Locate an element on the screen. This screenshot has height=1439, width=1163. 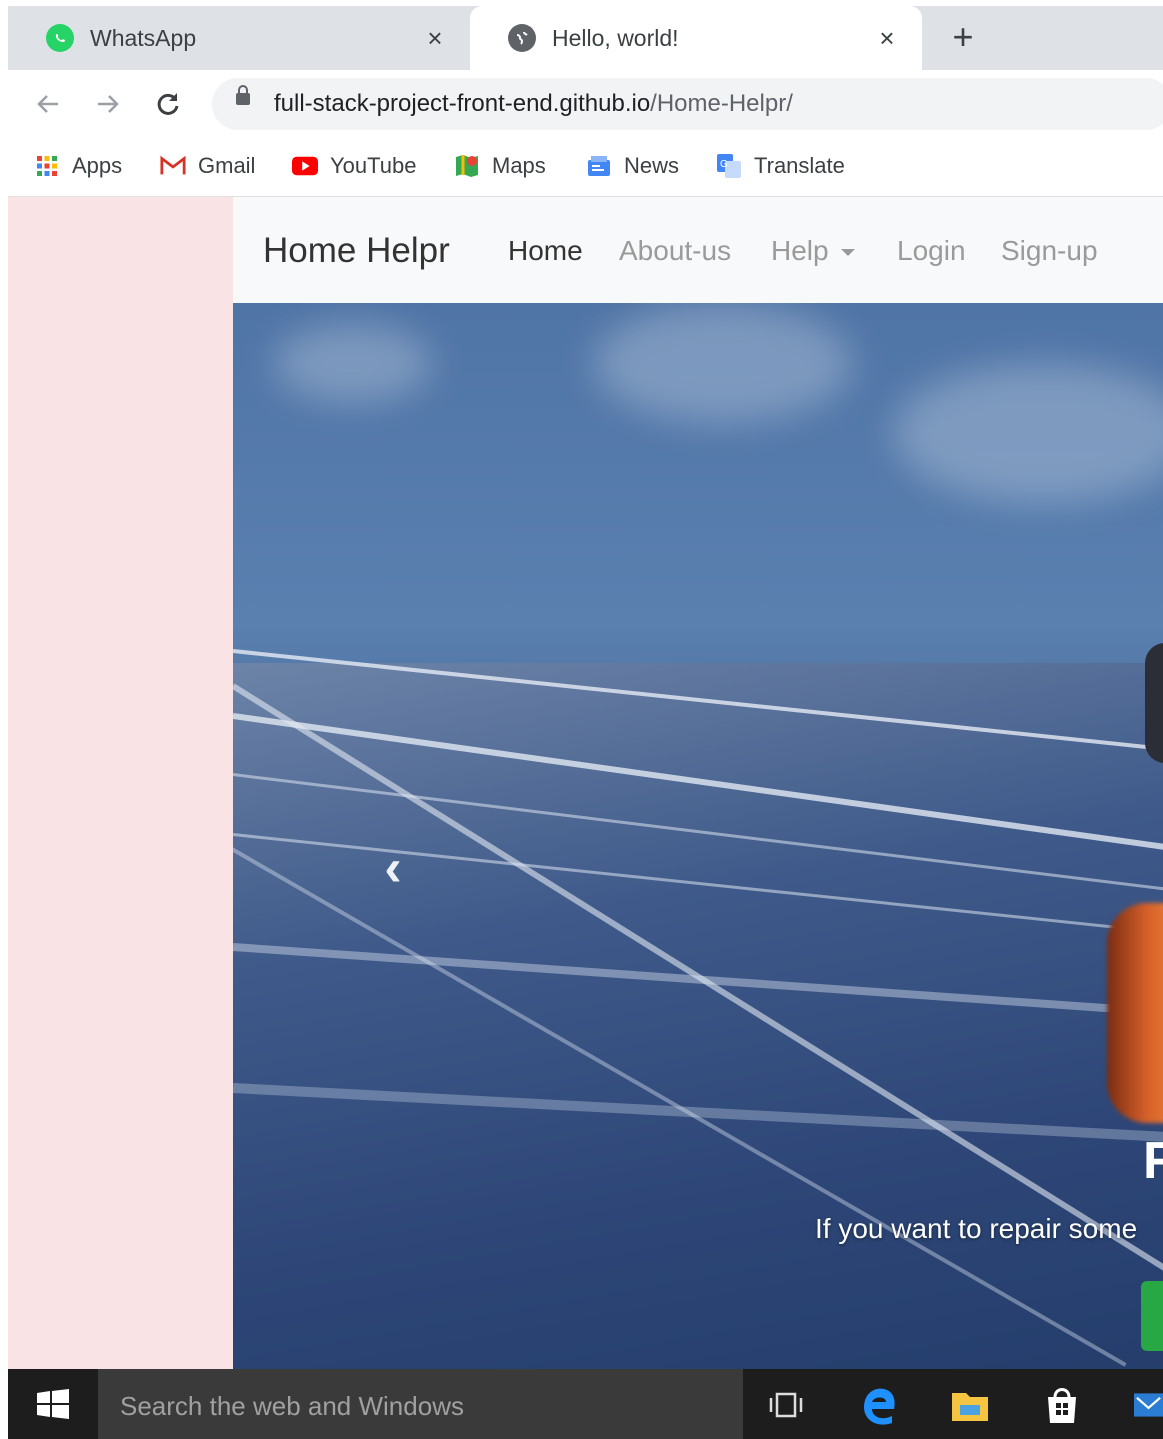
tab-title: Hello, world! is located at coordinates (615, 37).